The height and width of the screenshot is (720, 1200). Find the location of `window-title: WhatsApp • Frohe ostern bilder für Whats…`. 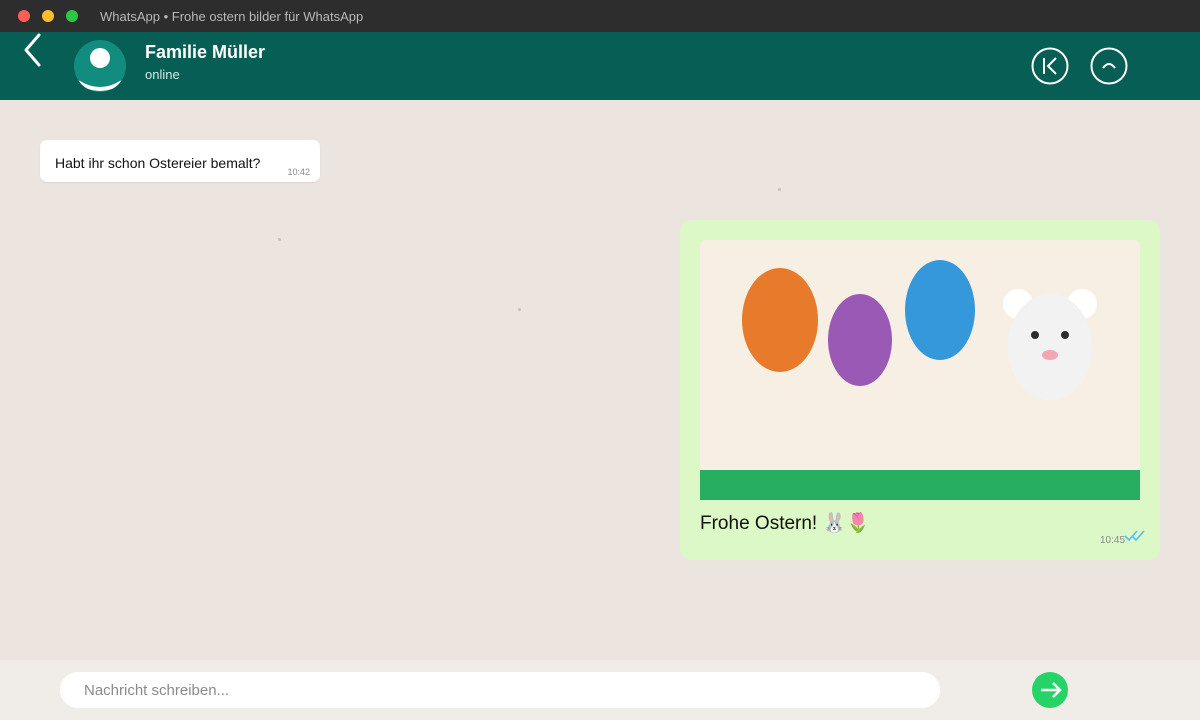

window-title: WhatsApp • Frohe ostern bilder für Whats… is located at coordinates (232, 16).